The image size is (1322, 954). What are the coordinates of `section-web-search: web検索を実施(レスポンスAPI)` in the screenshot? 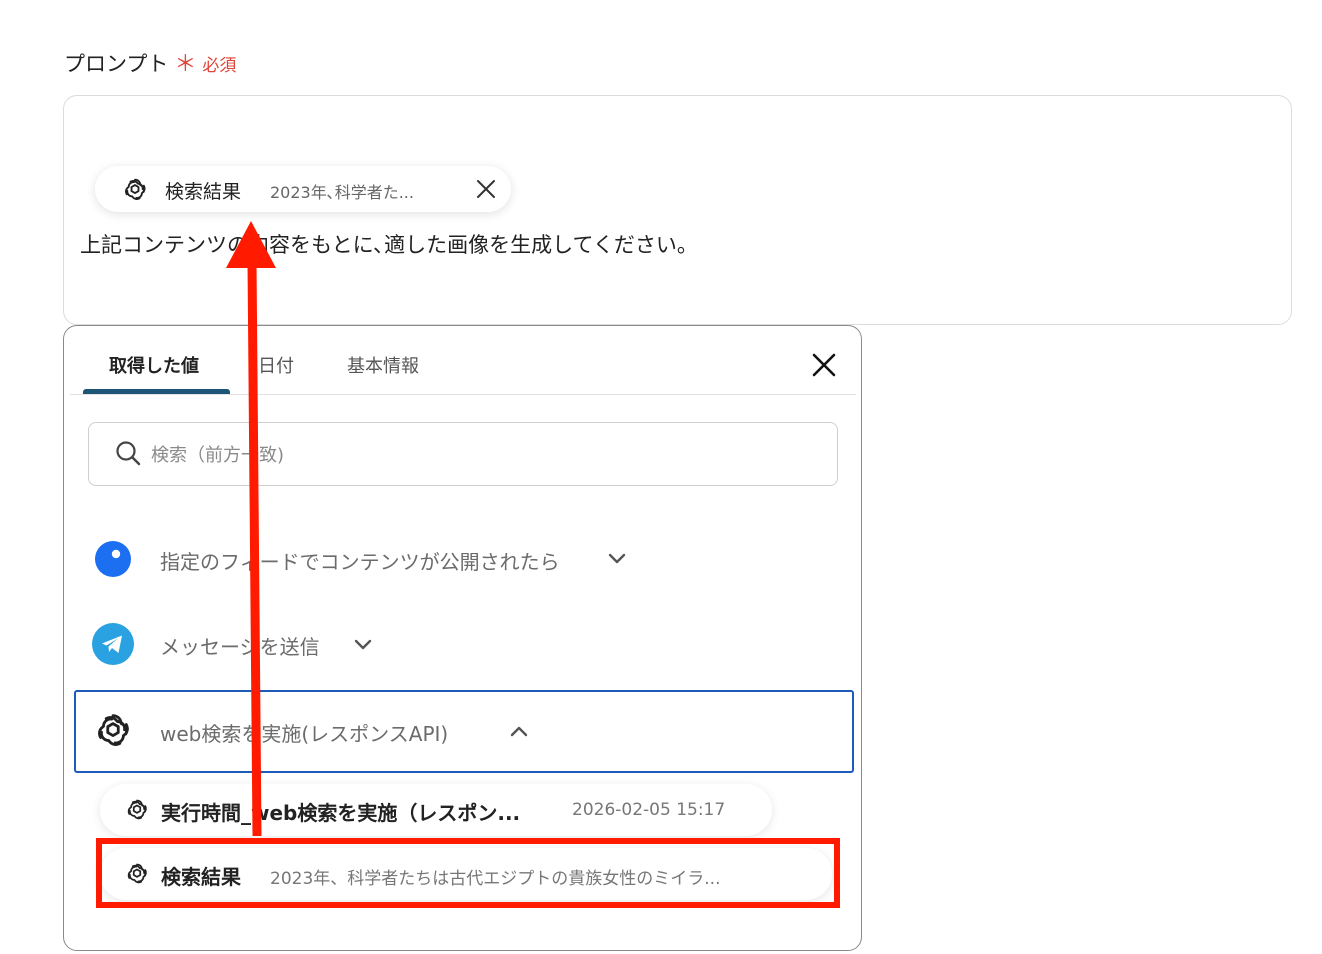 It's located at (464, 731).